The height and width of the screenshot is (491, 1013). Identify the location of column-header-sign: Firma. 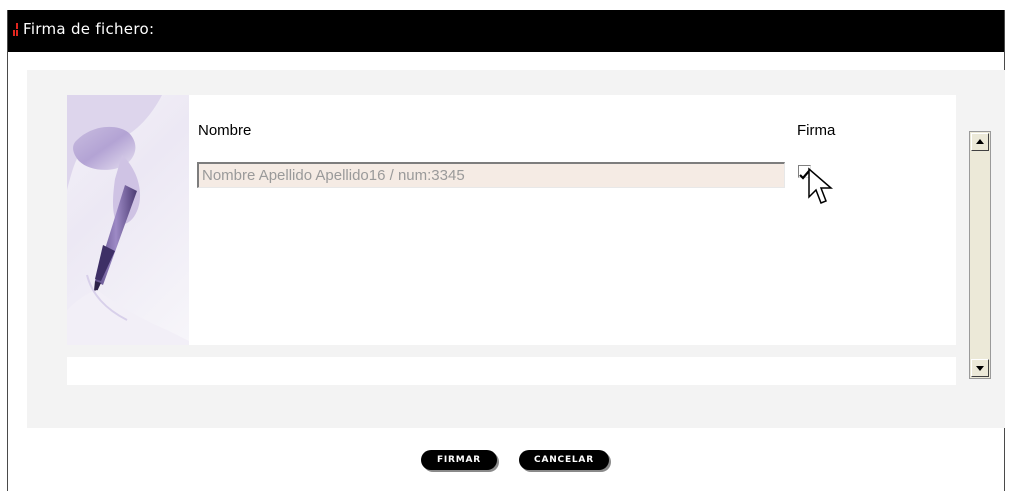
(816, 130).